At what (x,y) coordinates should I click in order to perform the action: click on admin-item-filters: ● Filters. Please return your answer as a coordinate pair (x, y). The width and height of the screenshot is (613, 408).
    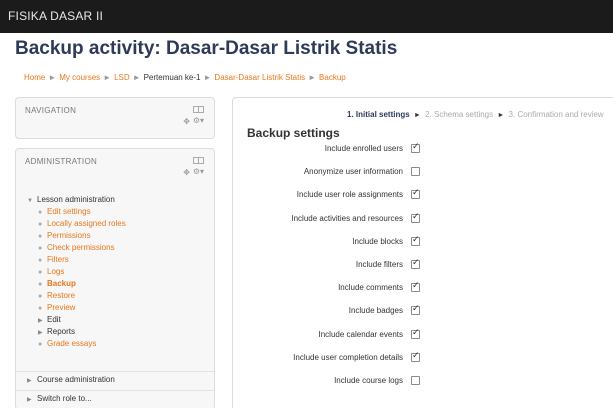
    Looking at the image, I should click on (76, 260).